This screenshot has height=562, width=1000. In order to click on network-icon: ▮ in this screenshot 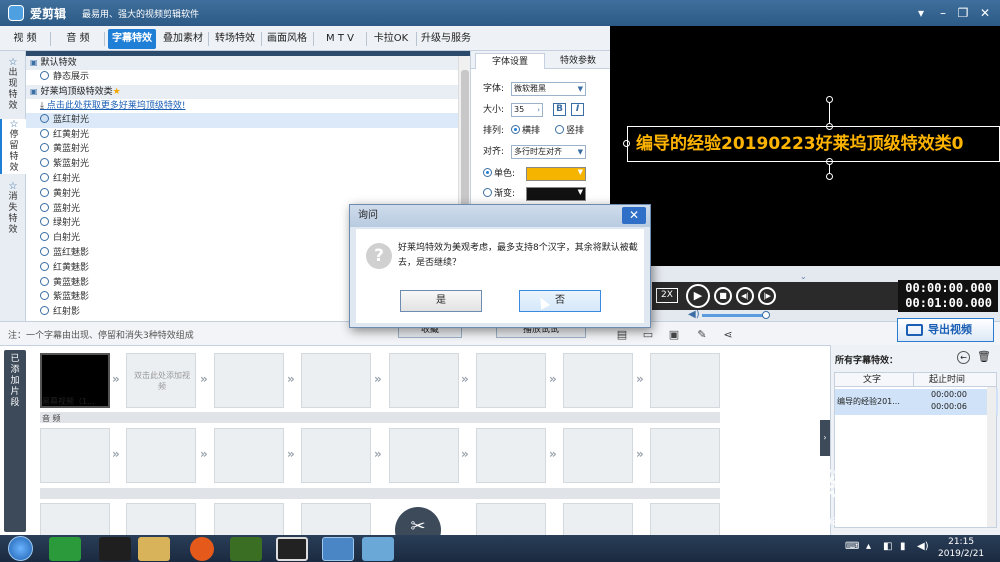, I will do `click(903, 546)`.